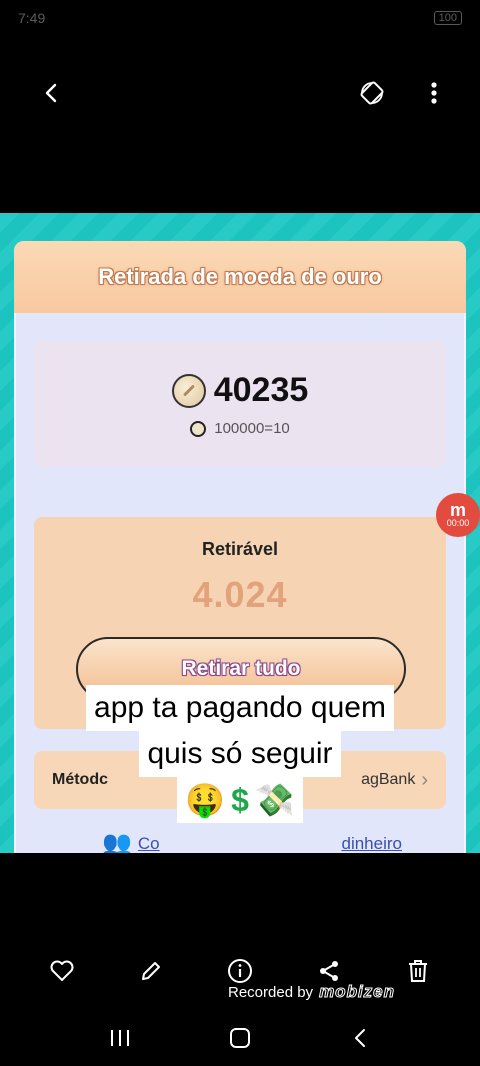 The height and width of the screenshot is (1066, 480). Describe the element at coordinates (274, 800) in the screenshot. I see `money-wings-icon: 💸` at that location.